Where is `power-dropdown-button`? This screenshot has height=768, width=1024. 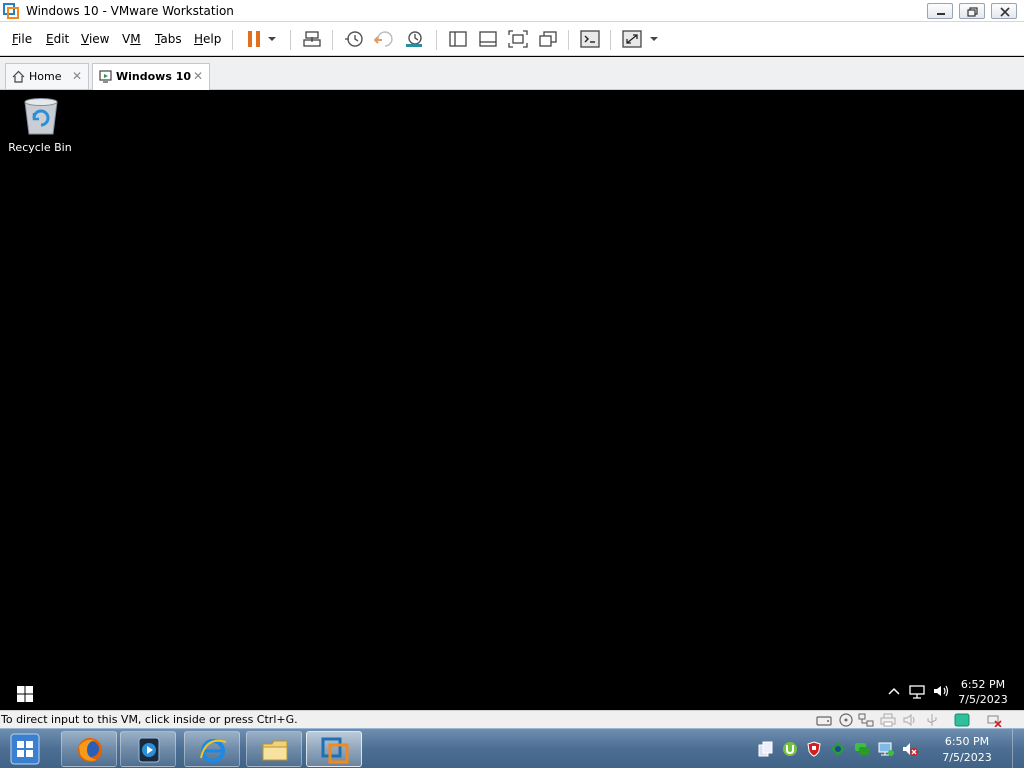 power-dropdown-button is located at coordinates (272, 39).